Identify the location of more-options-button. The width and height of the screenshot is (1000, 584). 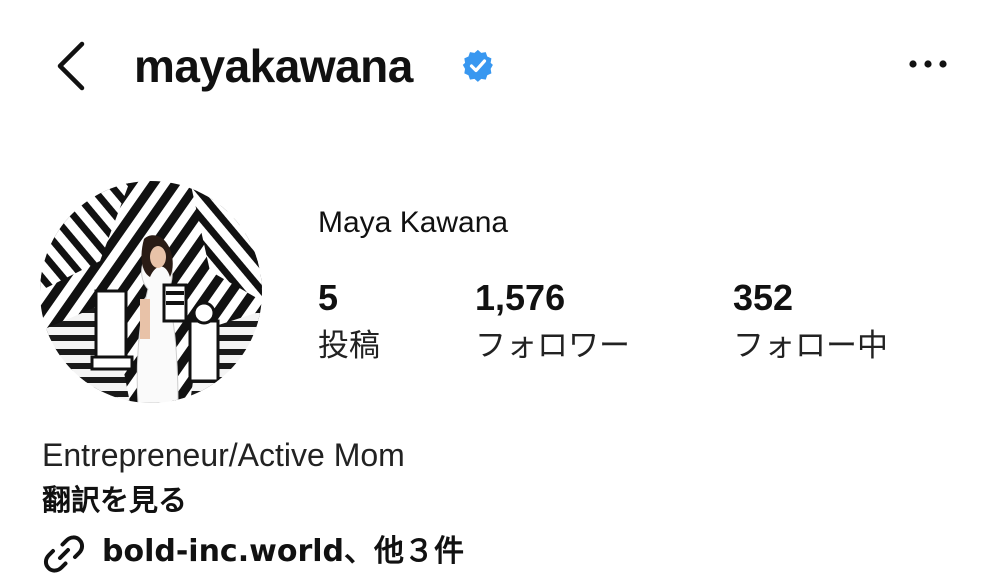
(928, 64).